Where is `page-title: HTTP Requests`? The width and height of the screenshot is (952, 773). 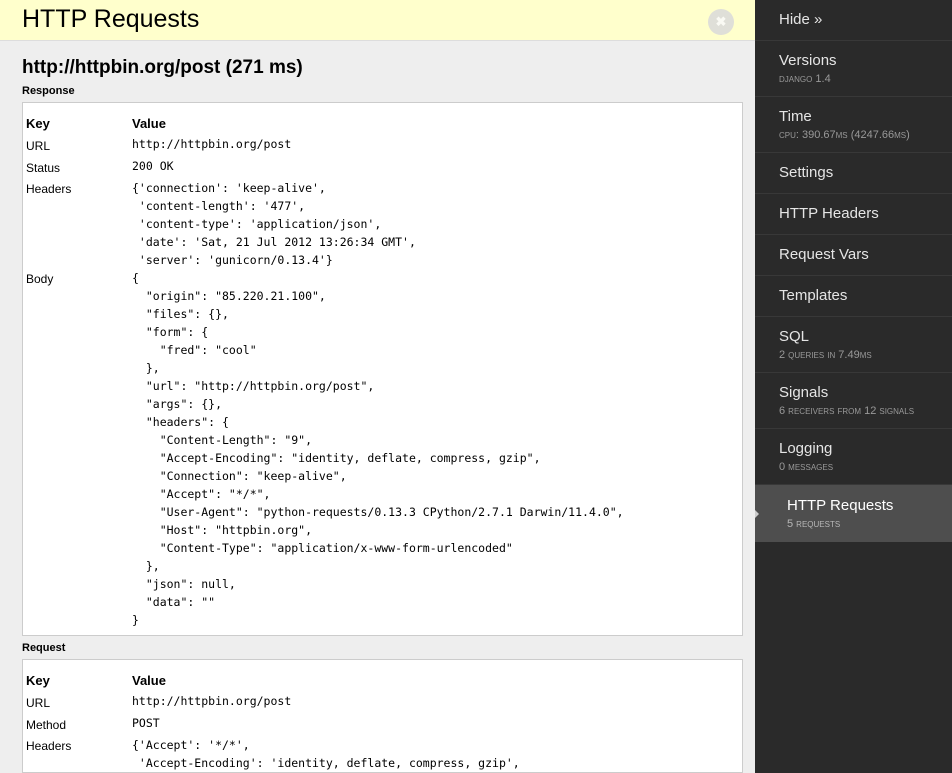
page-title: HTTP Requests is located at coordinates (111, 19).